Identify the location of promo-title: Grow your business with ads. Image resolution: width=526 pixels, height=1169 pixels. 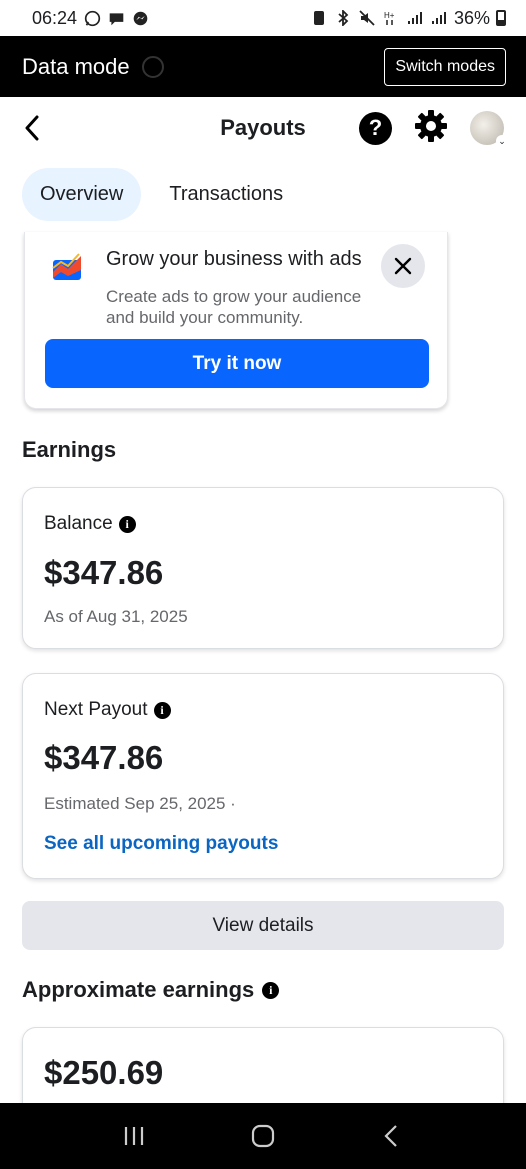
(234, 259).